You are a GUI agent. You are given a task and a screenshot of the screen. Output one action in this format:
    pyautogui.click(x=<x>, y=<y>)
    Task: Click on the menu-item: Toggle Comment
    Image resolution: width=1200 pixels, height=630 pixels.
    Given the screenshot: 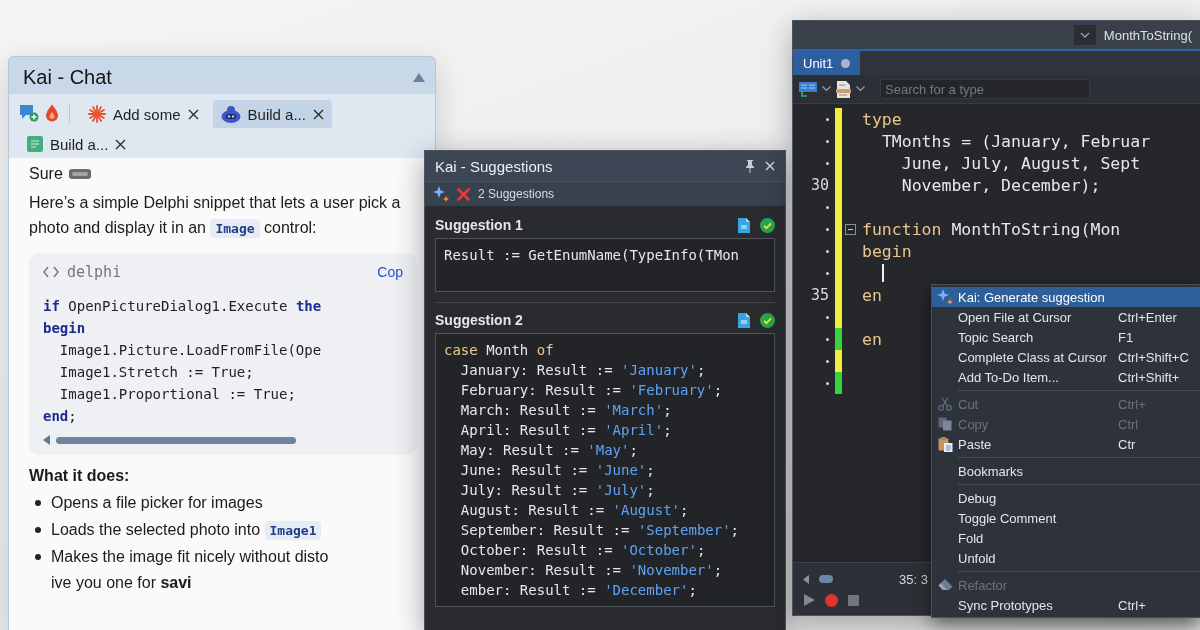 What is the action you would take?
    pyautogui.click(x=1066, y=518)
    